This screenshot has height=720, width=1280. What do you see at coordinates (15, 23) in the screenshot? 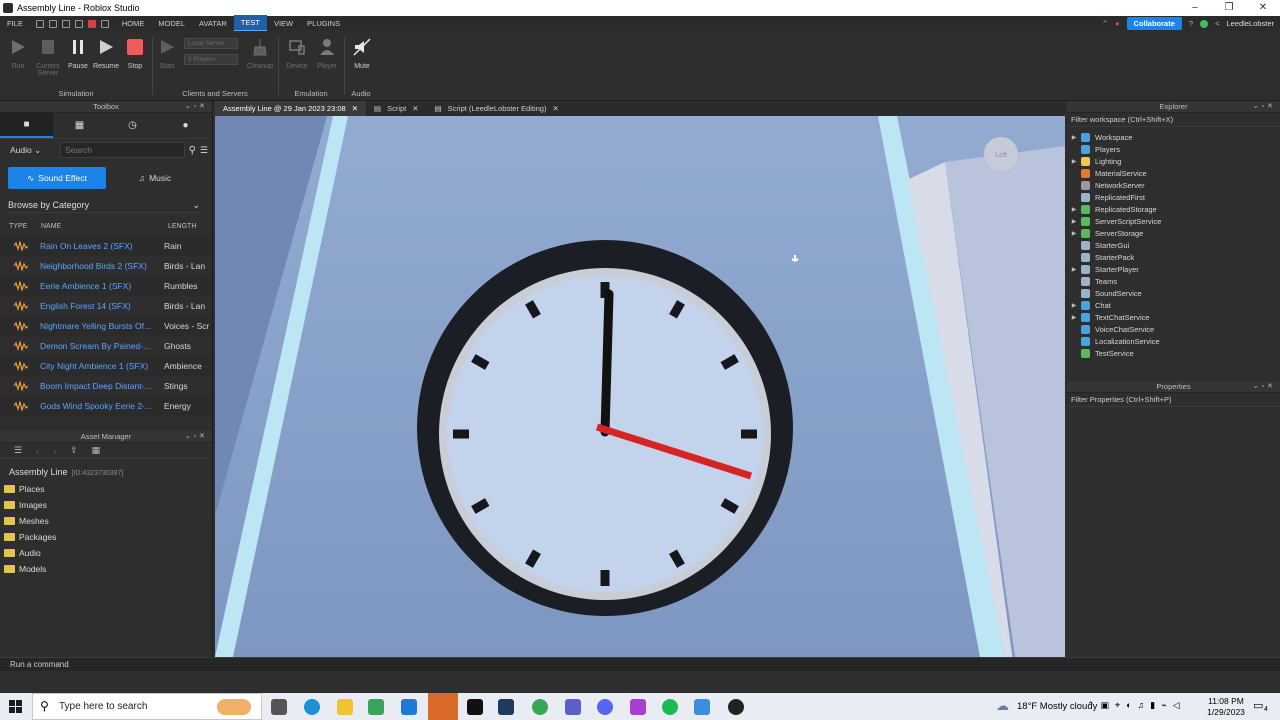
I see `menu-file: FILE` at bounding box center [15, 23].